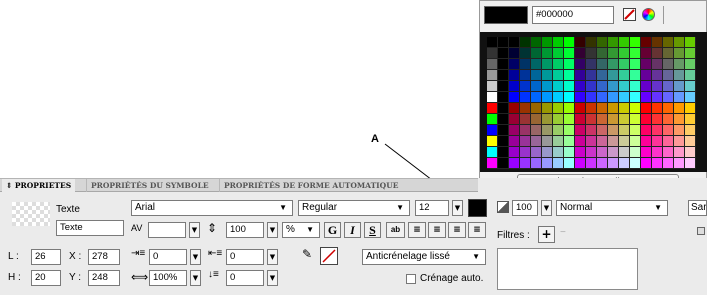  What do you see at coordinates (310, 185) in the screenshot?
I see `tab-autoshape-properties: PROPRIÉTÉS DE FORME AUTOMATIQUE` at bounding box center [310, 185].